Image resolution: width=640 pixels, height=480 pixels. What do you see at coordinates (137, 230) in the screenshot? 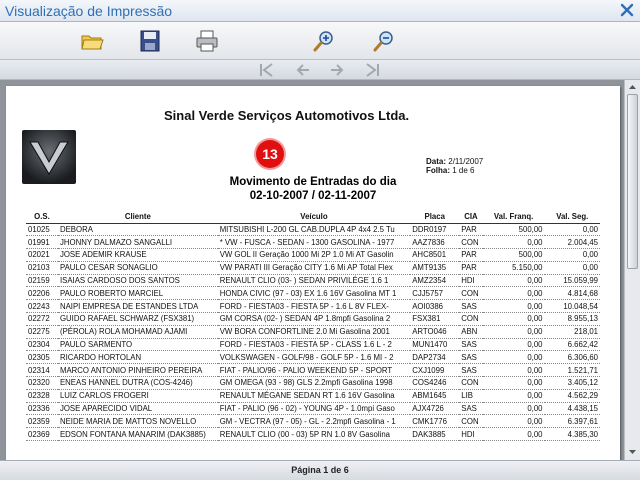
I see `table-cell: DEBORA` at bounding box center [137, 230].